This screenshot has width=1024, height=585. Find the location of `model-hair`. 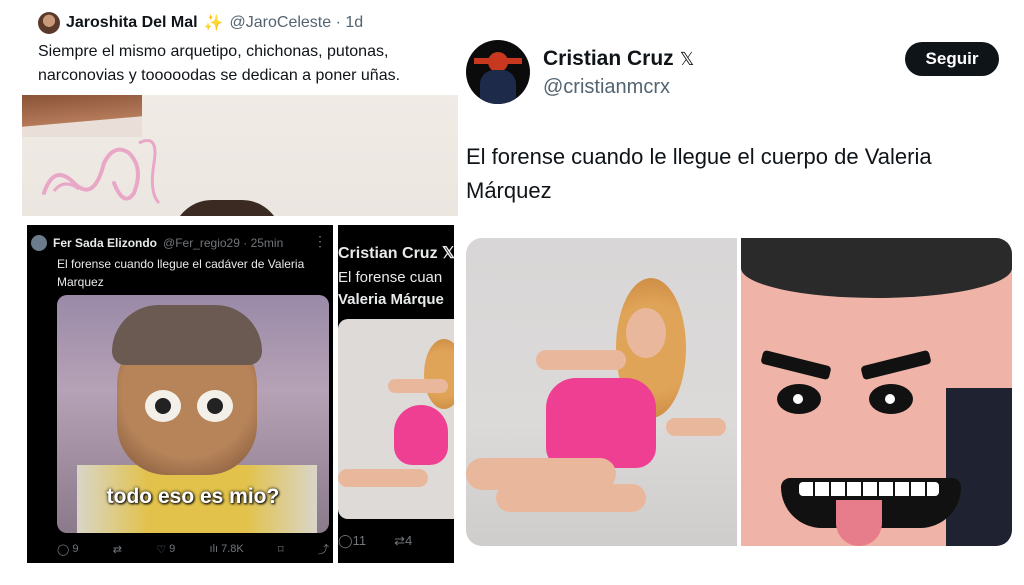

model-hair is located at coordinates (439, 374).